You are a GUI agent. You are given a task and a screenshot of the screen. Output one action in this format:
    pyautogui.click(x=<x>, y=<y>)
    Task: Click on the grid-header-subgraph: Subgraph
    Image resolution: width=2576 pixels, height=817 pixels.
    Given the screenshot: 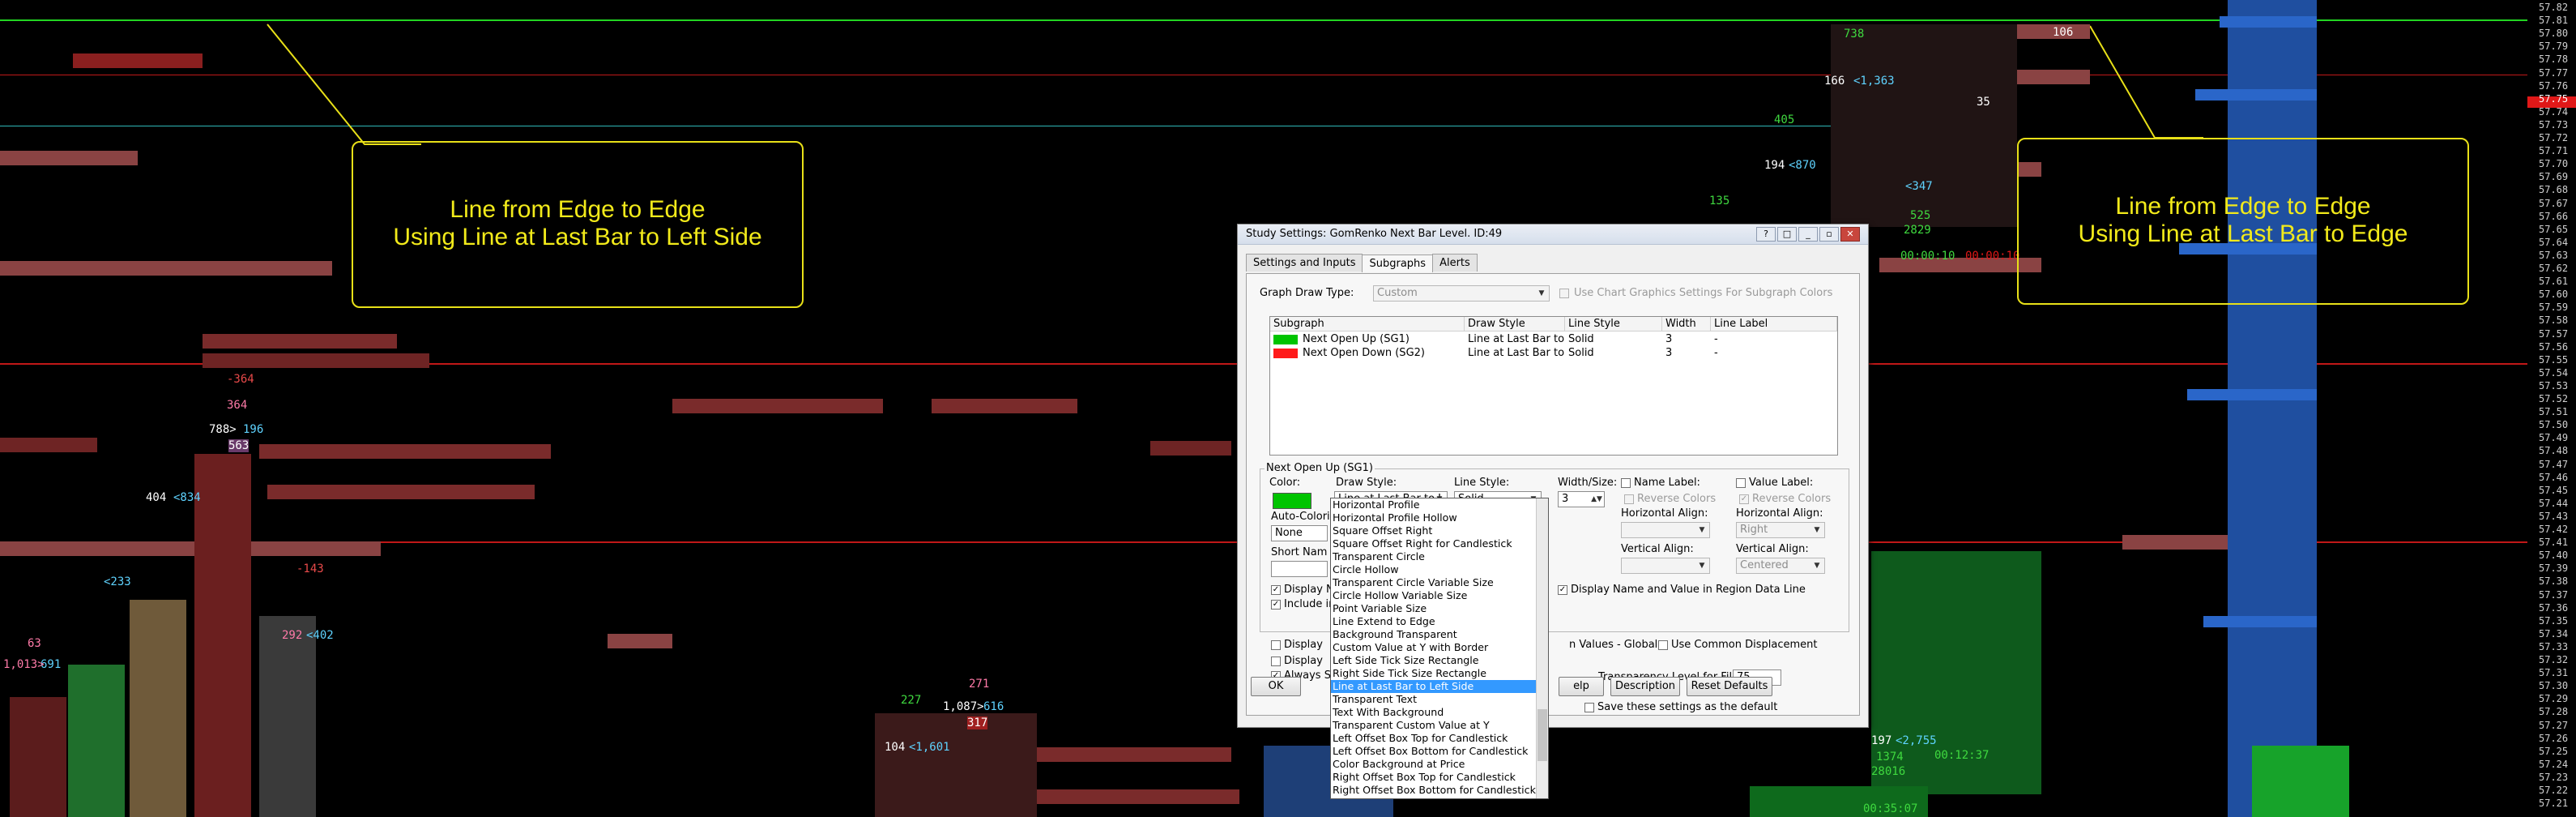 What is the action you would take?
    pyautogui.click(x=1367, y=324)
    